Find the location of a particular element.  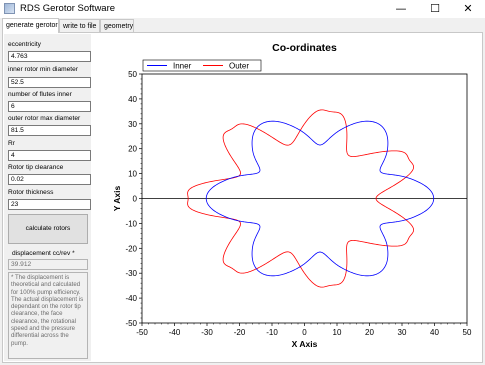

y-tick-label: -30 is located at coordinates (131, 273).